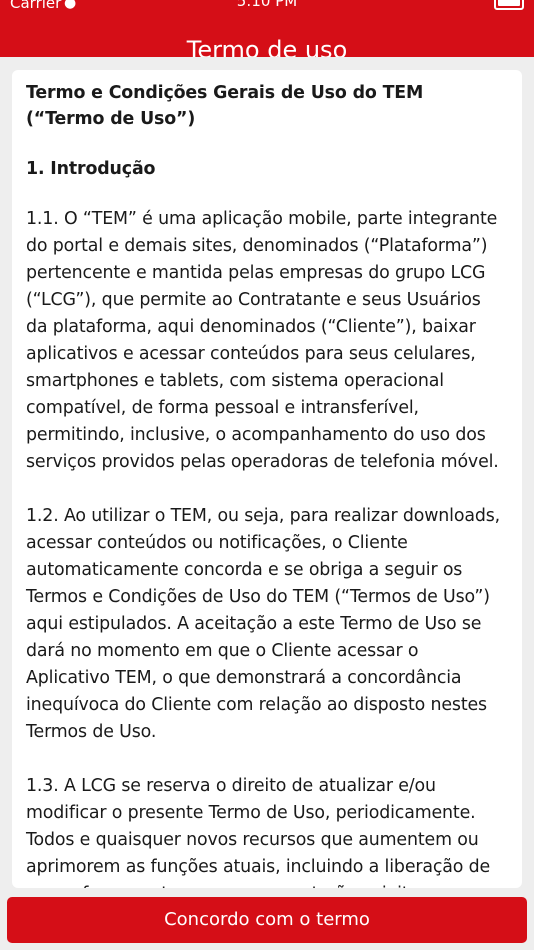 The image size is (534, 950). I want to click on status-time: 5:10 PM, so click(267, 5).